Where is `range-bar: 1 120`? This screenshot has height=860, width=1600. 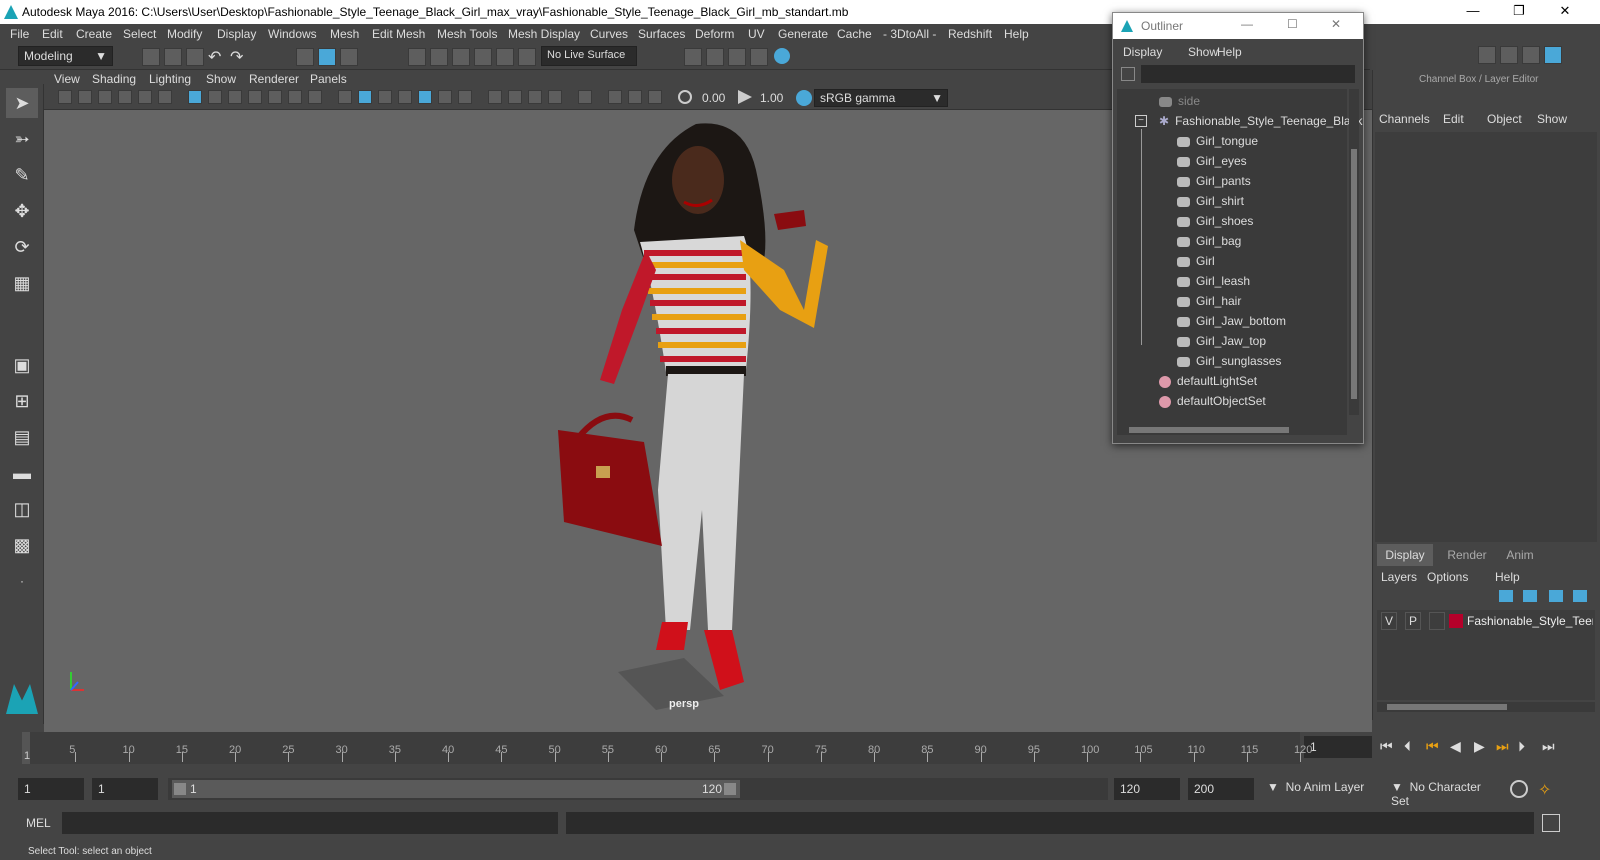
range-bar: 1 120 is located at coordinates (456, 789).